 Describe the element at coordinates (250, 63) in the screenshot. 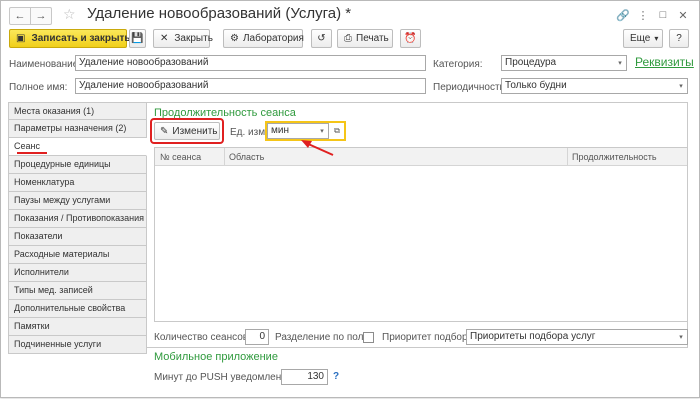

I see `name-field: Удаление новообразований` at that location.